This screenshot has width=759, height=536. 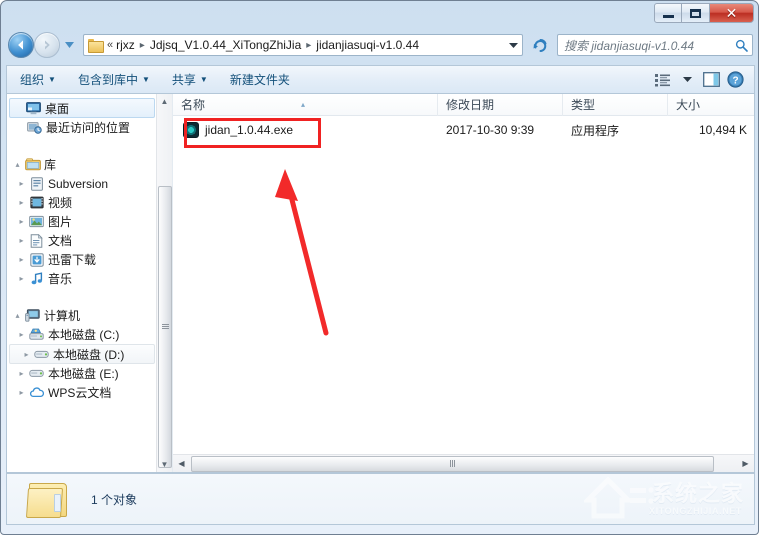 I want to click on view-list-button, so click(x=663, y=80).